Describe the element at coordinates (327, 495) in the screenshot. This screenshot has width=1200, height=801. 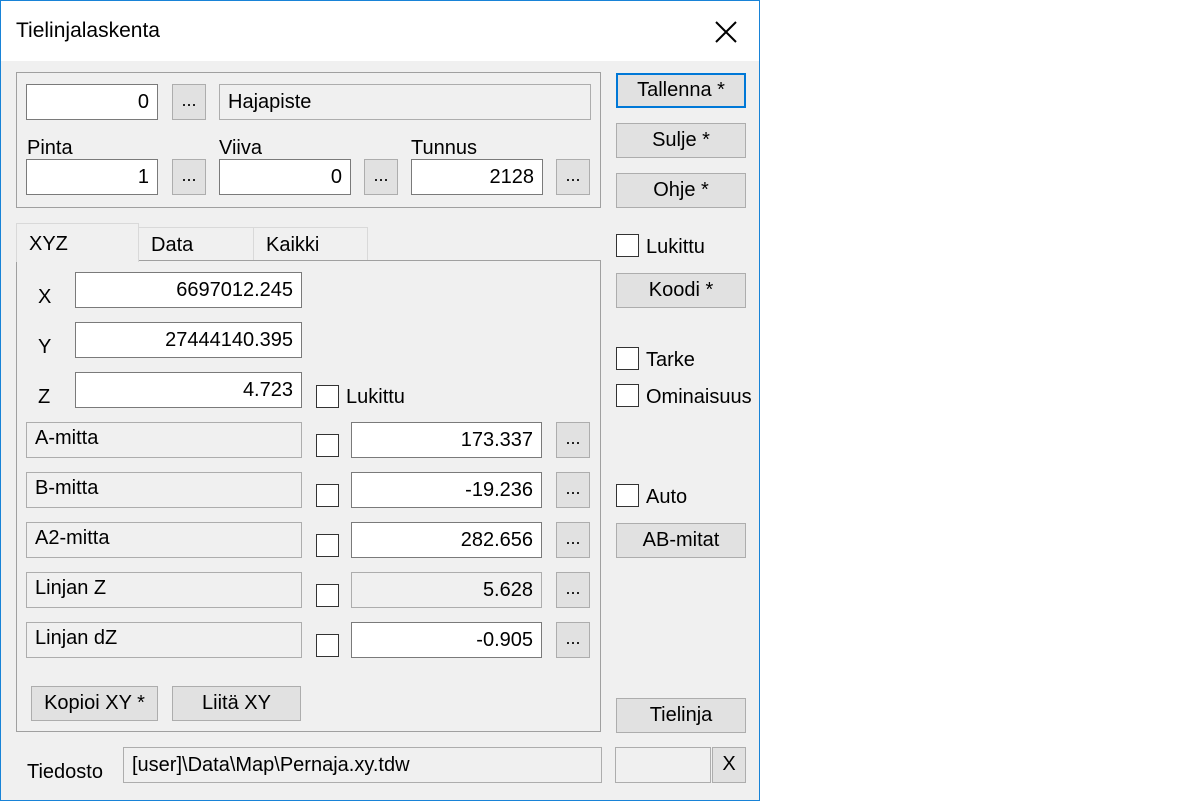
I see `b-mitta-checkbox` at that location.